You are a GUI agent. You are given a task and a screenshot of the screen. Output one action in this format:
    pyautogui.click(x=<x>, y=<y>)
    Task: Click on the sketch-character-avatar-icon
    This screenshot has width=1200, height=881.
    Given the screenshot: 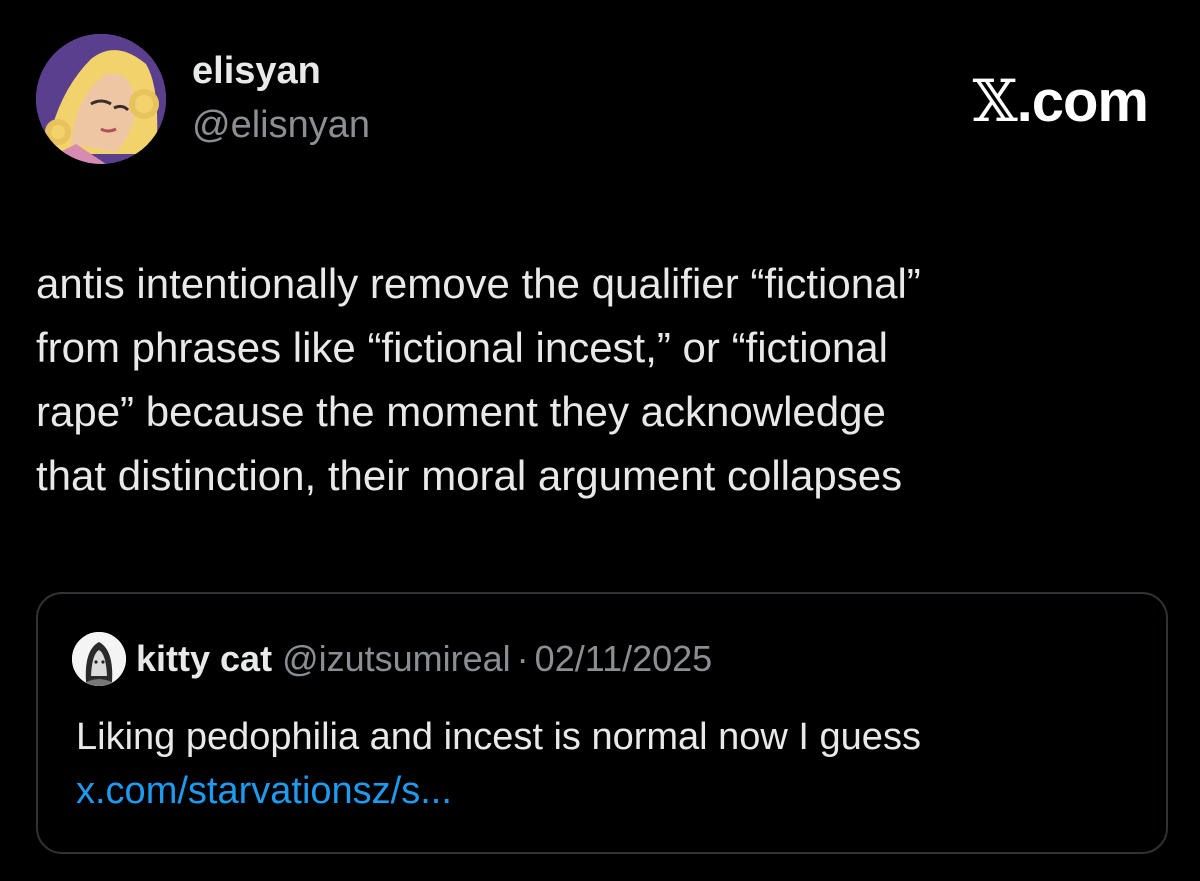 What is the action you would take?
    pyautogui.click(x=99, y=659)
    